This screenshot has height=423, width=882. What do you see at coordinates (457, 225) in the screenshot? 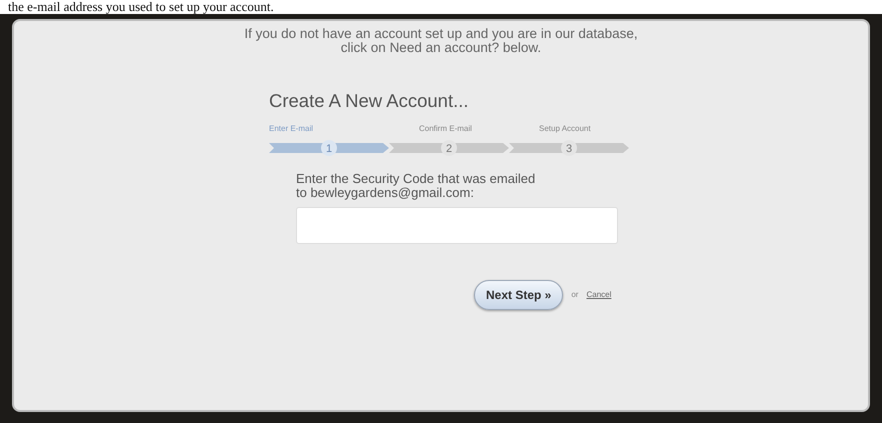
I see `security-code-field` at bounding box center [457, 225].